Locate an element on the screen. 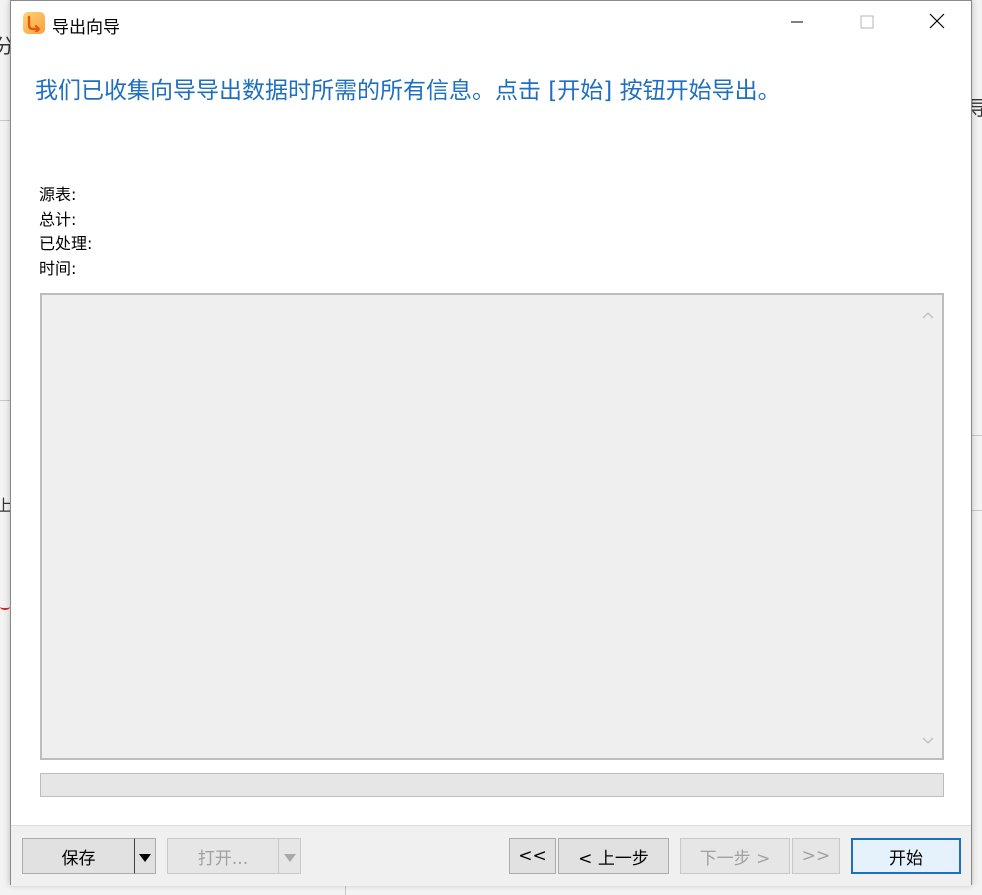  time-label: 时间: is located at coordinates (58, 268).